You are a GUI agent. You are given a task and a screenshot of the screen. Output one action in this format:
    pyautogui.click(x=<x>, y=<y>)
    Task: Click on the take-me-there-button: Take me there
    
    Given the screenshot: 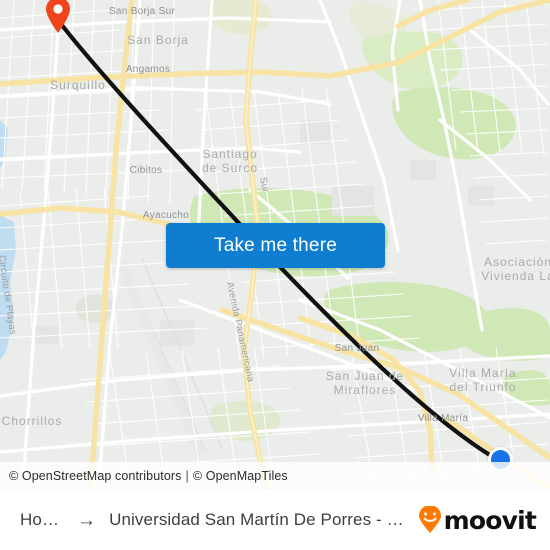 What is the action you would take?
    pyautogui.click(x=275, y=245)
    